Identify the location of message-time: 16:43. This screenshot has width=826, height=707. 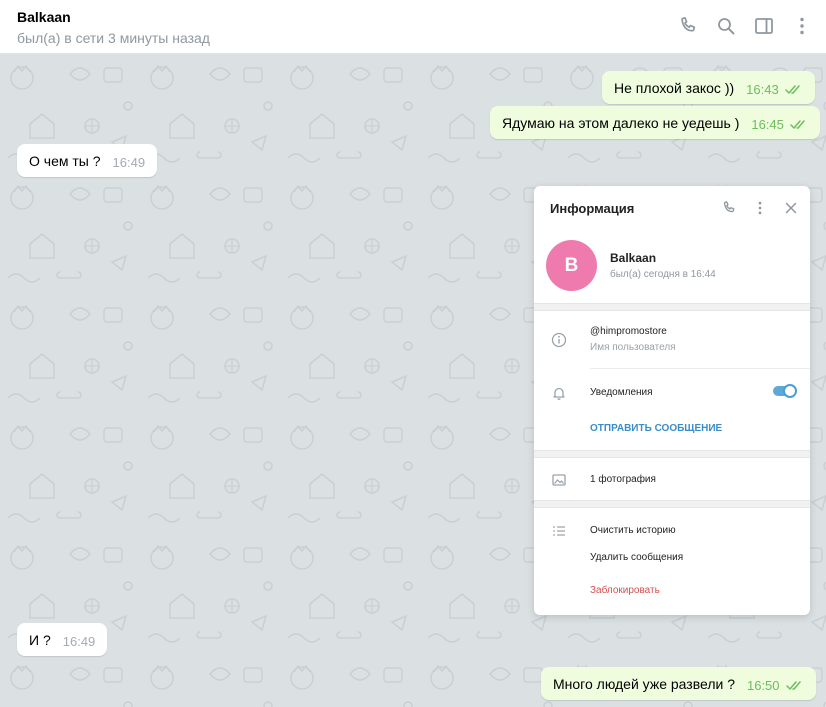
(762, 89).